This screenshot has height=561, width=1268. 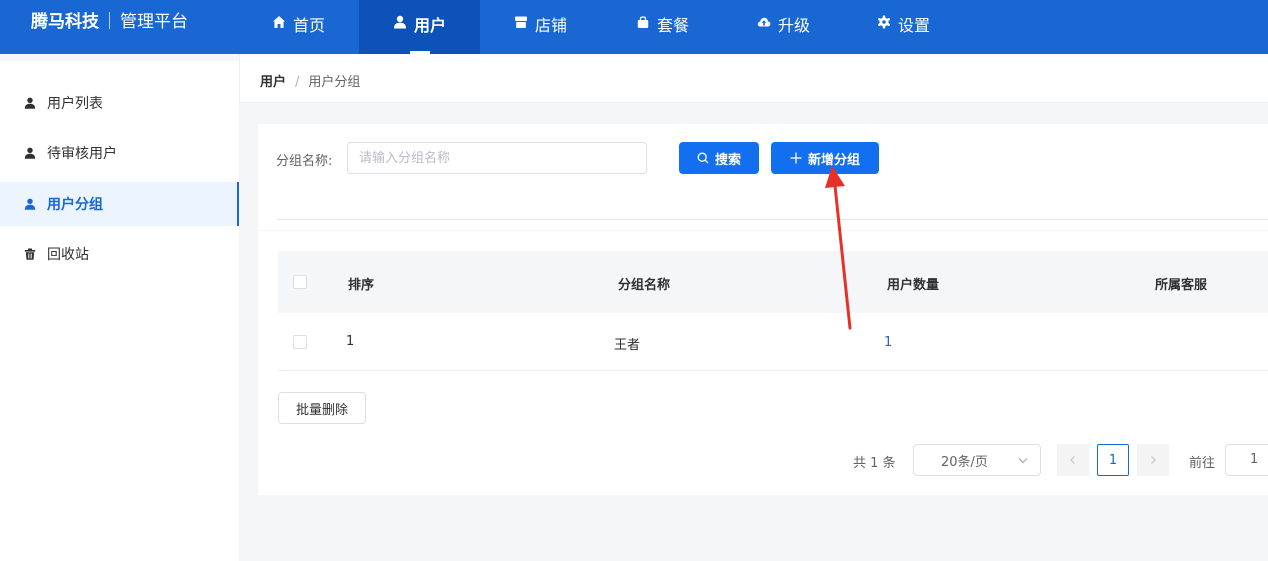 I want to click on brand-divider, so click(x=109, y=20).